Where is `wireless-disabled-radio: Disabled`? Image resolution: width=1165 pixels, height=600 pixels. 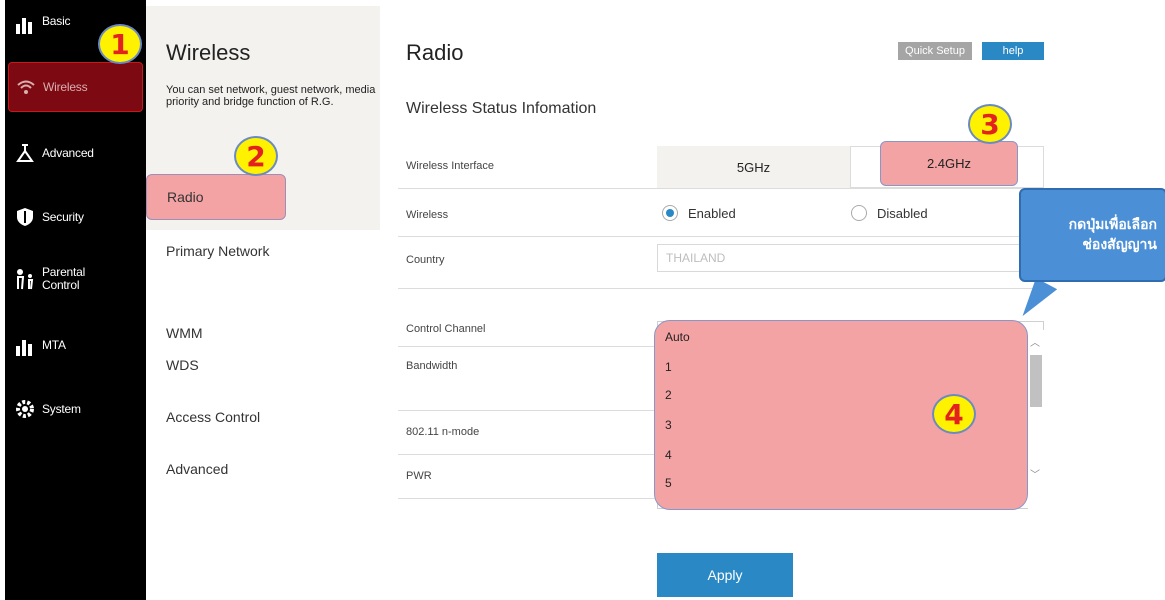
wireless-disabled-radio: Disabled is located at coordinates (889, 213).